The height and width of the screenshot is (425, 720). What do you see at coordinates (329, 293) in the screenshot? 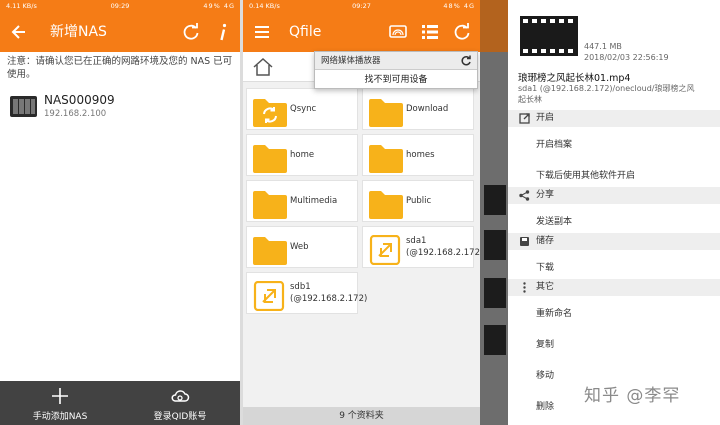
I see `folder-name: sdb1 (@192.168.2.172)` at bounding box center [329, 293].